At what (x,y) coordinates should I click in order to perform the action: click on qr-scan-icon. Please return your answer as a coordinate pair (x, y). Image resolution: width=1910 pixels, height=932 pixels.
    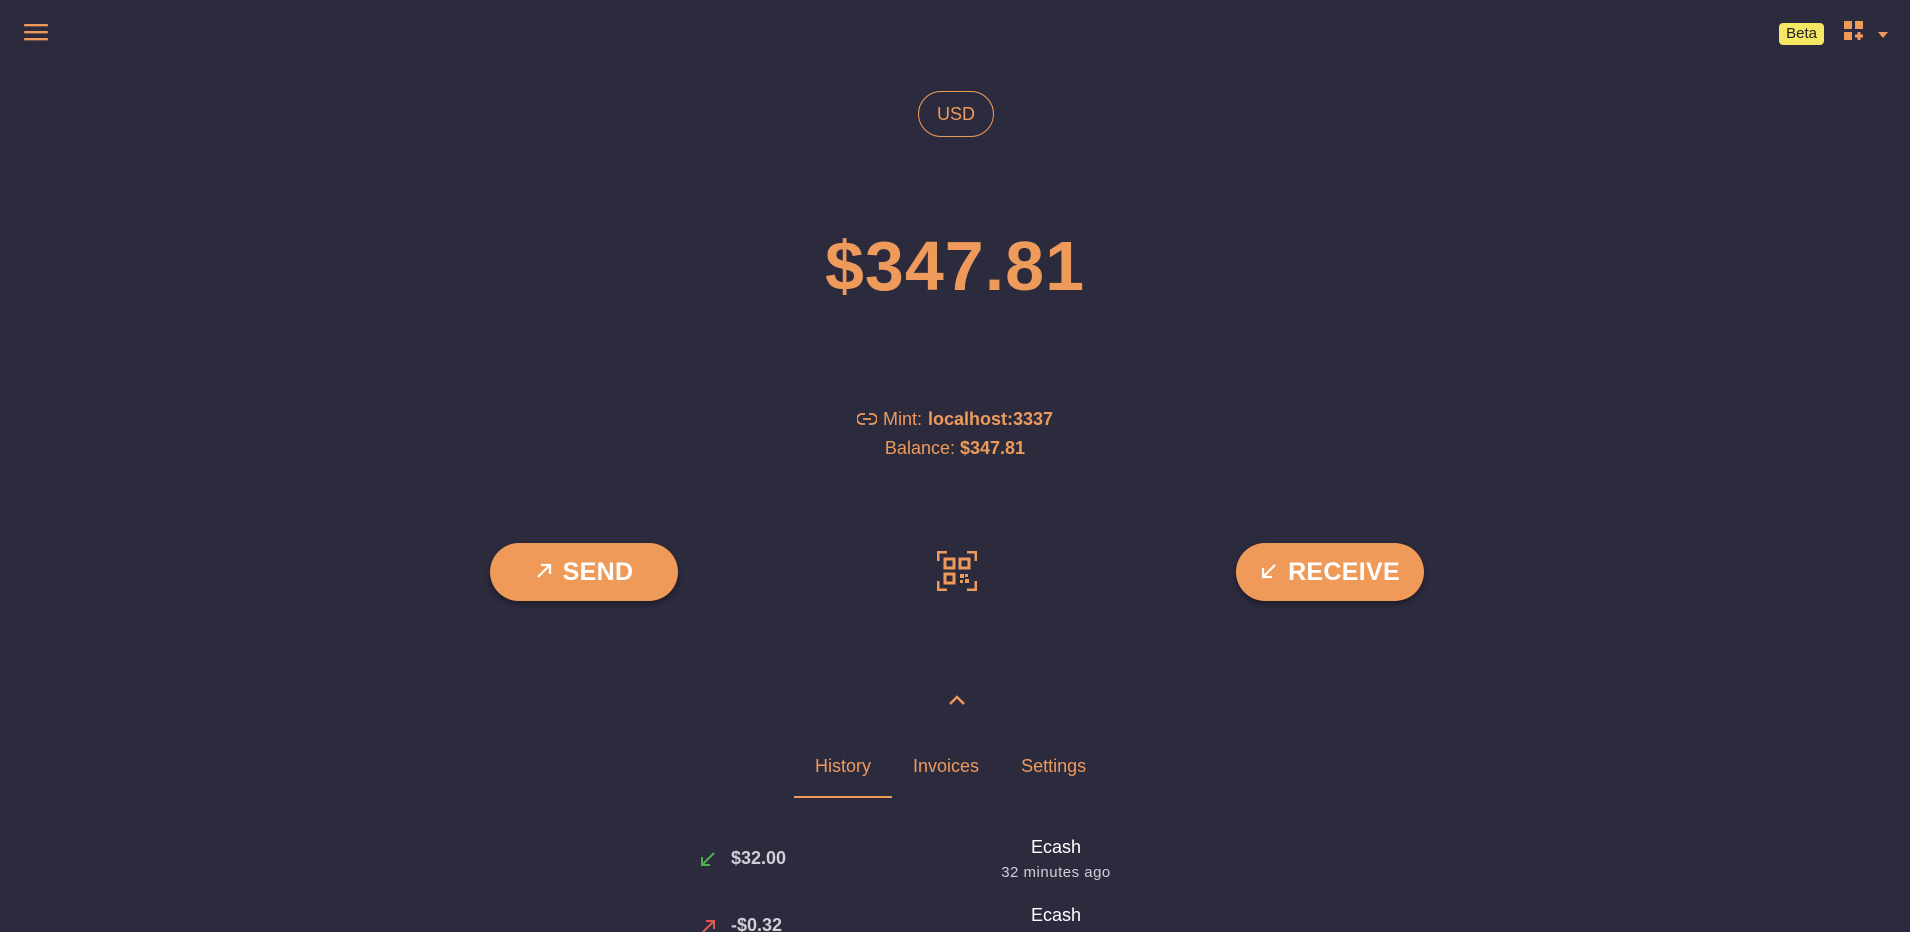
    Looking at the image, I should click on (957, 571).